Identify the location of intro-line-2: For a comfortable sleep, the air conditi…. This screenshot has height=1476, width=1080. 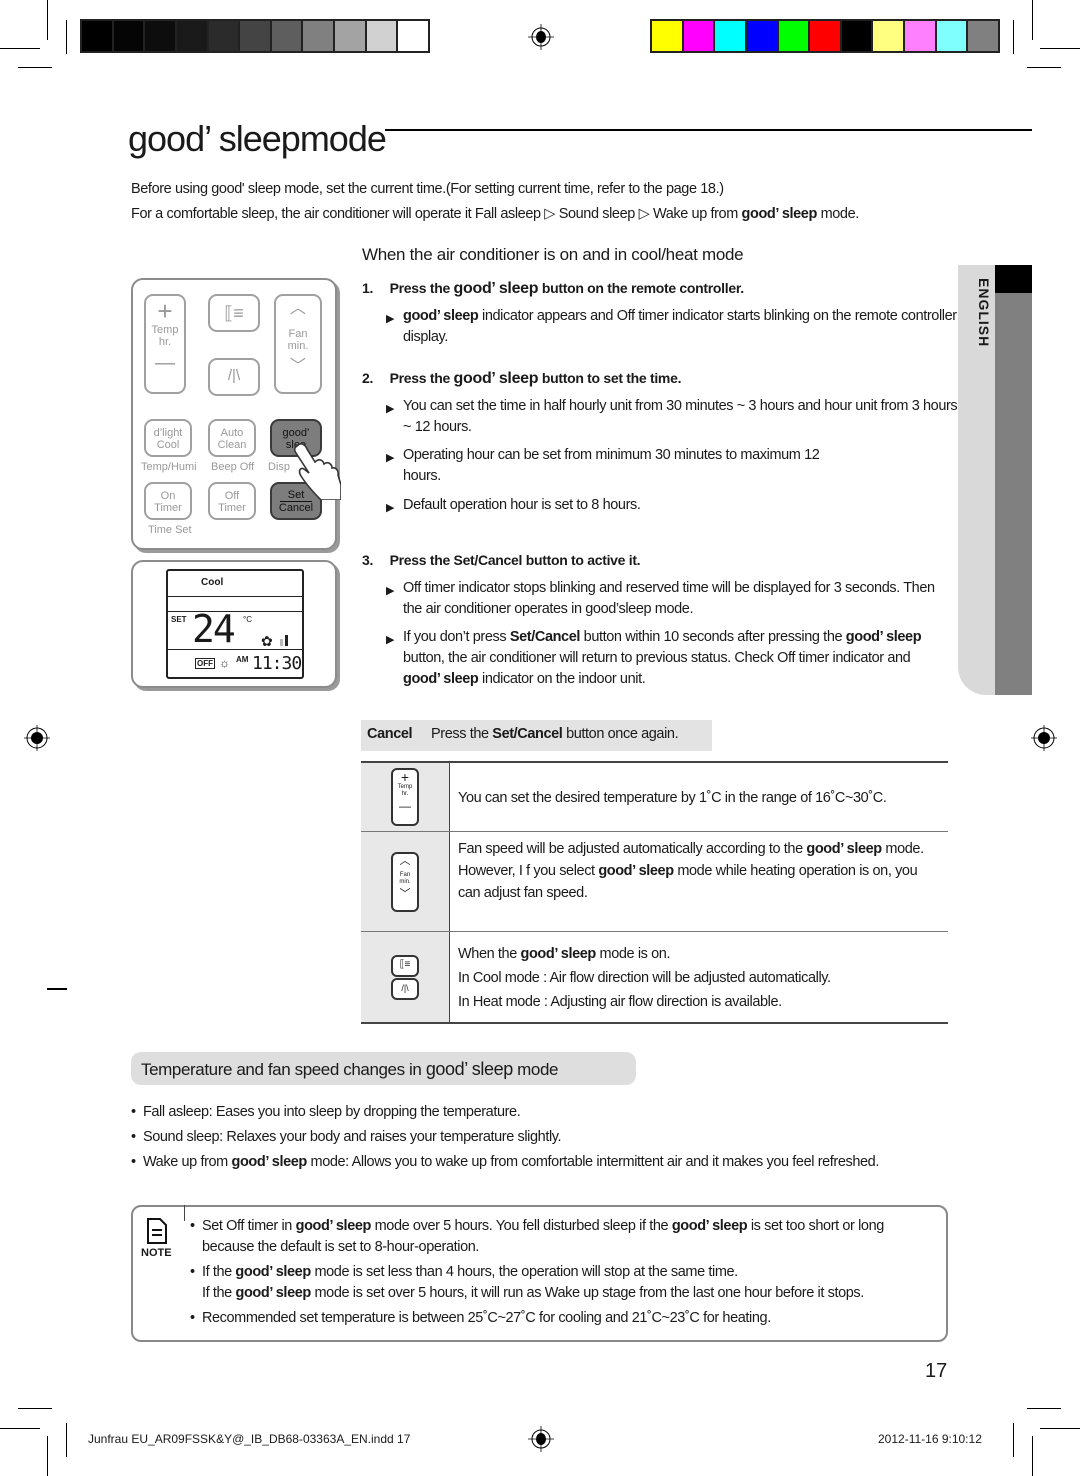
(495, 214).